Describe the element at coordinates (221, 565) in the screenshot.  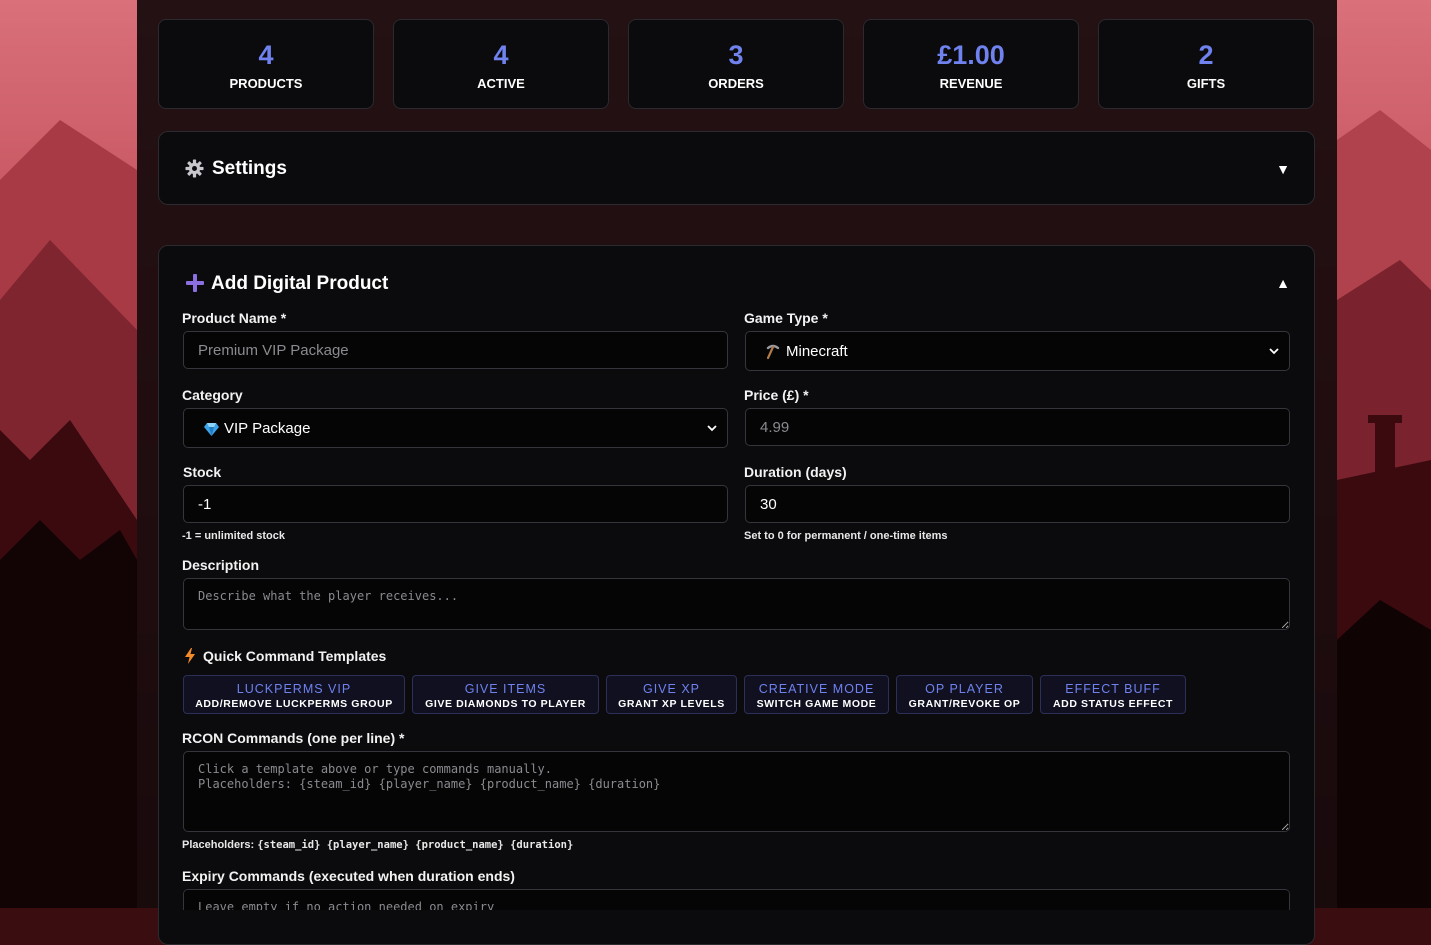
I see `description-label: Description` at that location.